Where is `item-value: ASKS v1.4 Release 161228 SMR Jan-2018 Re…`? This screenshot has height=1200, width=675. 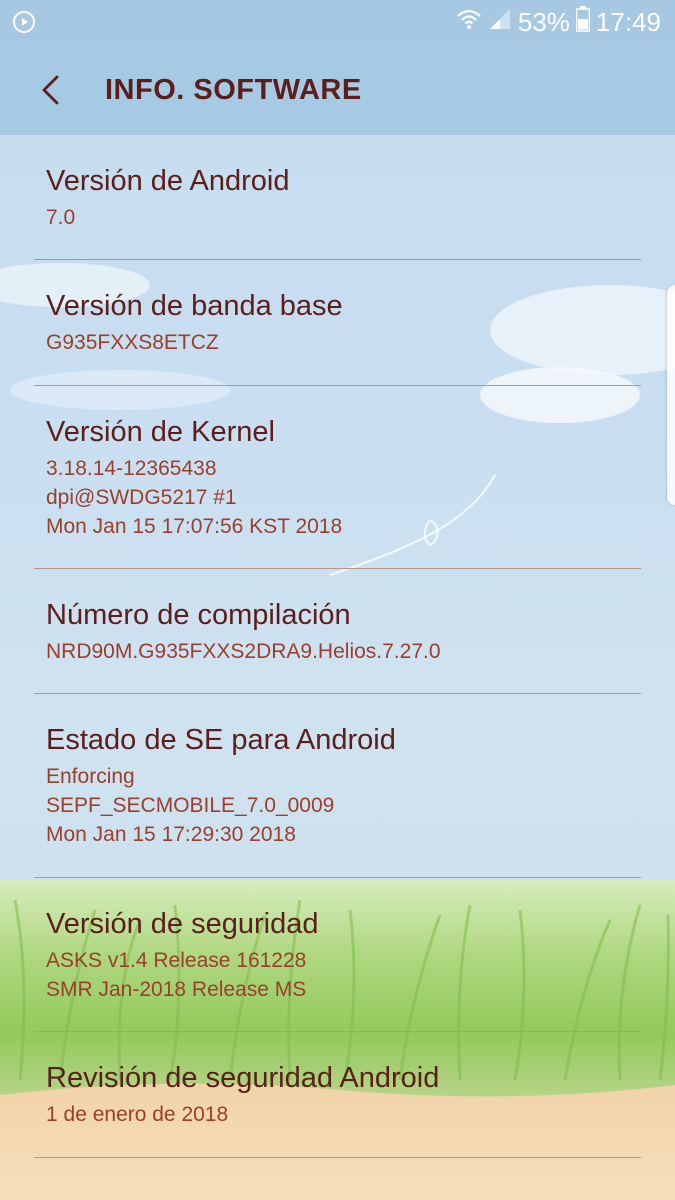
item-value: ASKS v1.4 Release 161228 SMR Jan-2018 Re… is located at coordinates (337, 975).